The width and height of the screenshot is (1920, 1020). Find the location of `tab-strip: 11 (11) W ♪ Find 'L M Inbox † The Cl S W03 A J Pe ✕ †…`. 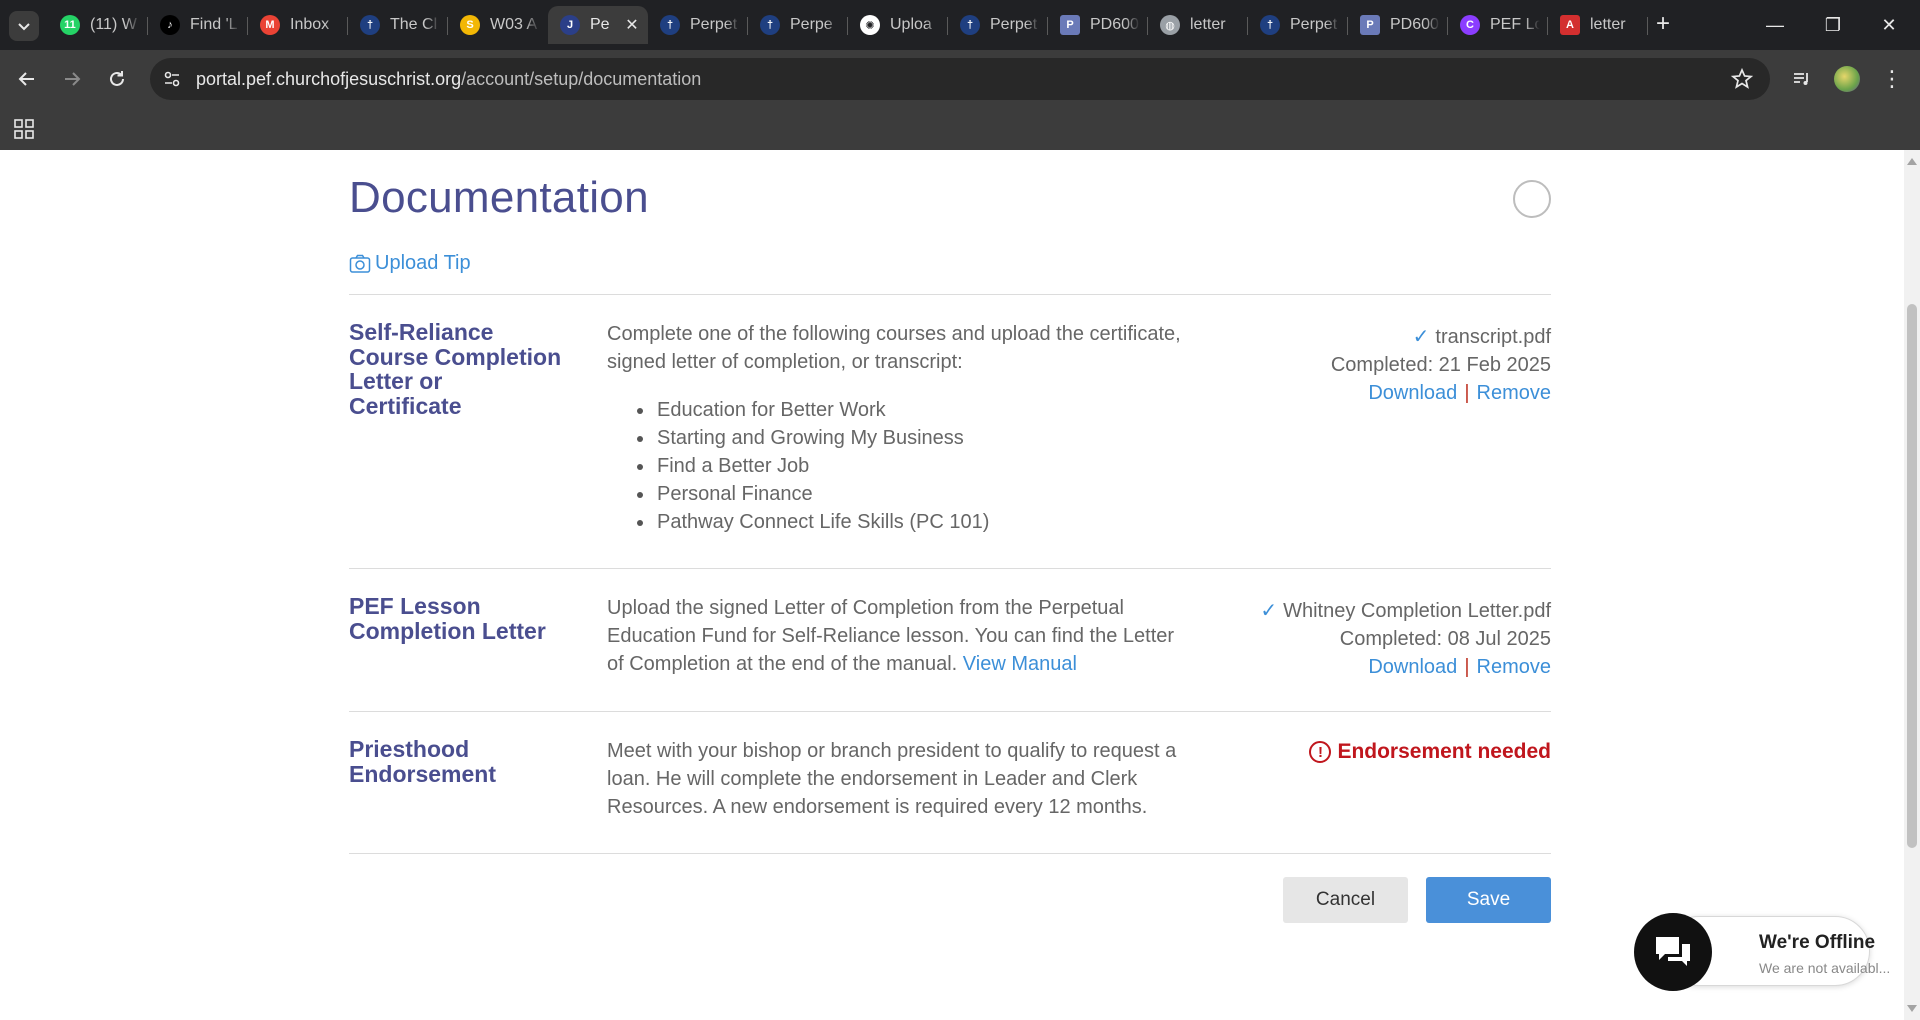

tab-strip: 11 (11) W ♪ Find 'L M Inbox † The Cl S W03 A J Pe ✕ †… is located at coordinates (960, 25).